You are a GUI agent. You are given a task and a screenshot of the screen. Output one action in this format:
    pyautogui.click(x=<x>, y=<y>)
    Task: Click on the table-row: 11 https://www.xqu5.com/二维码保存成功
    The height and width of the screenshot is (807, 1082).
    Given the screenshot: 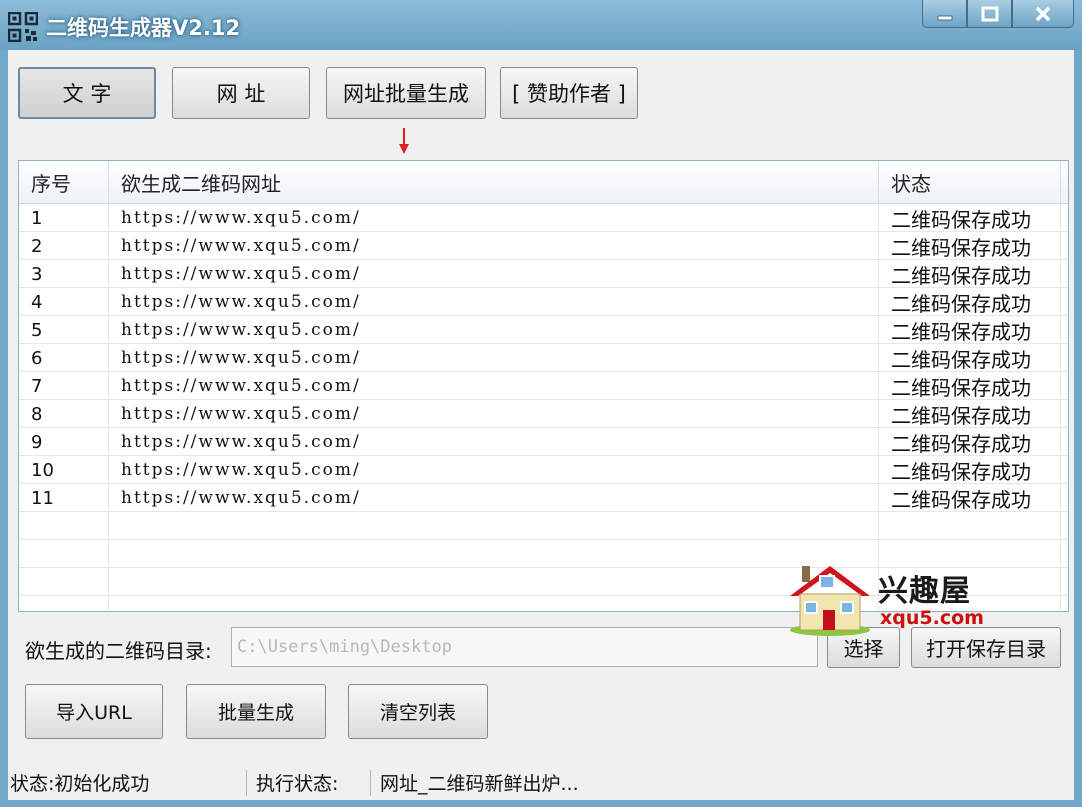 What is the action you would take?
    pyautogui.click(x=543, y=498)
    